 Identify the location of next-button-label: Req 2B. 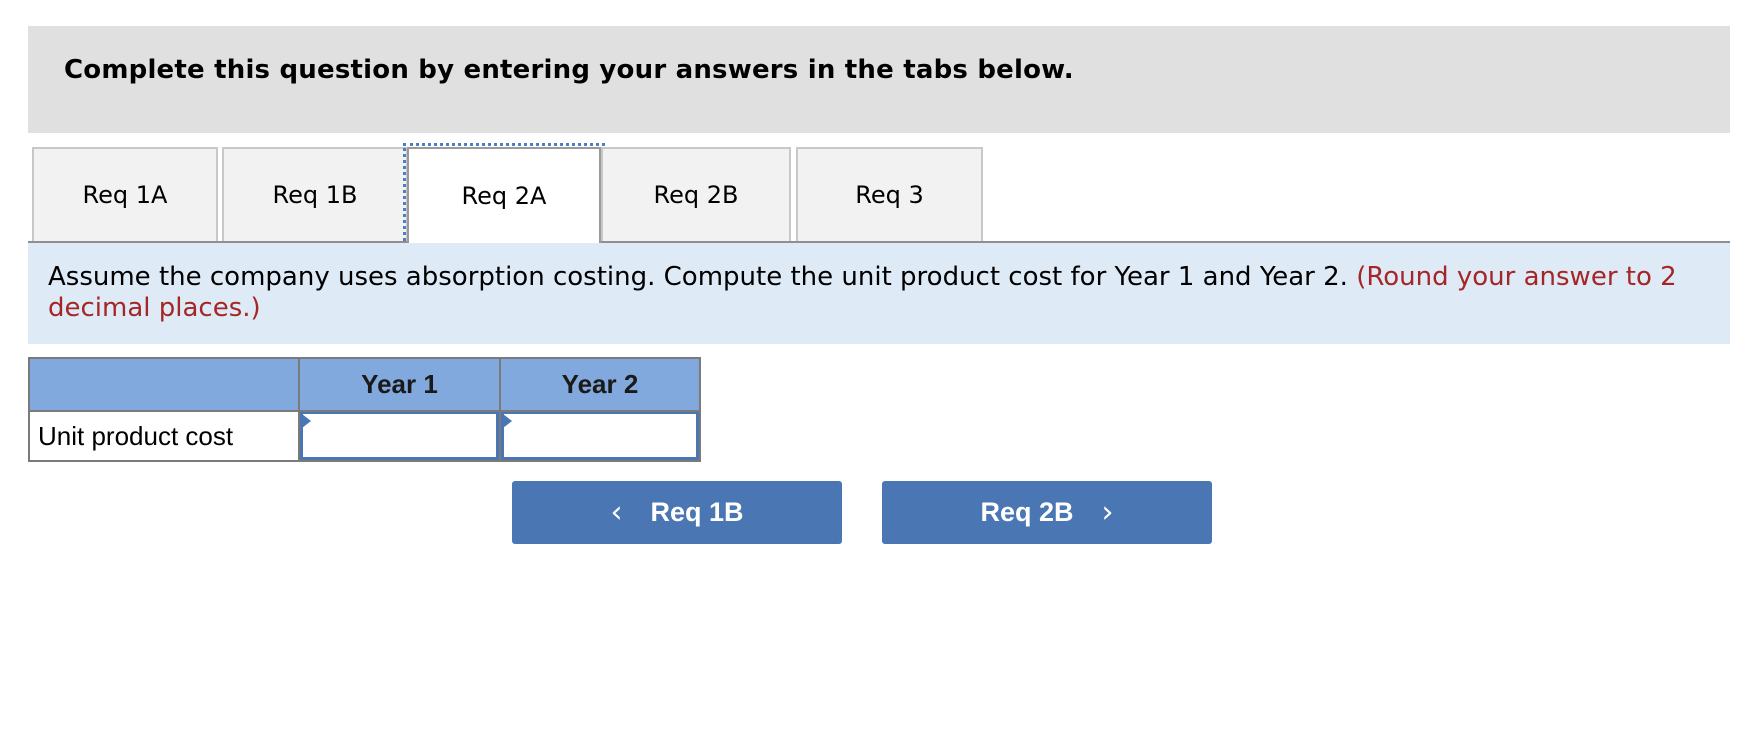
(1027, 512).